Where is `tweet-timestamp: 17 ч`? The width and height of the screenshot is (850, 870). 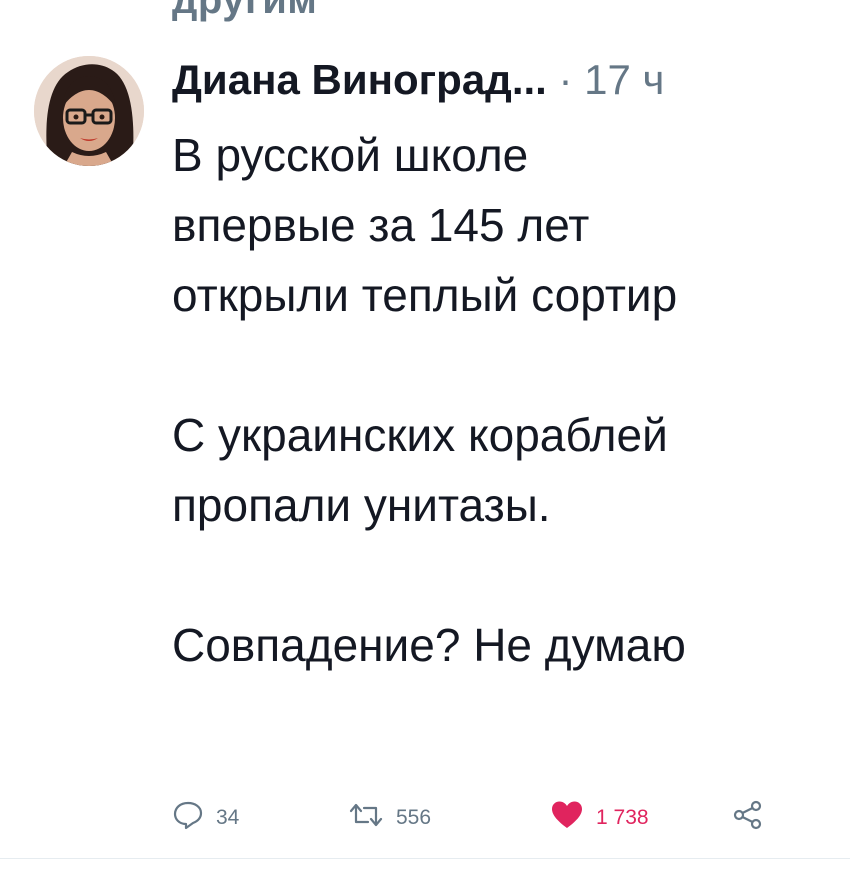
tweet-timestamp: 17 ч is located at coordinates (624, 79).